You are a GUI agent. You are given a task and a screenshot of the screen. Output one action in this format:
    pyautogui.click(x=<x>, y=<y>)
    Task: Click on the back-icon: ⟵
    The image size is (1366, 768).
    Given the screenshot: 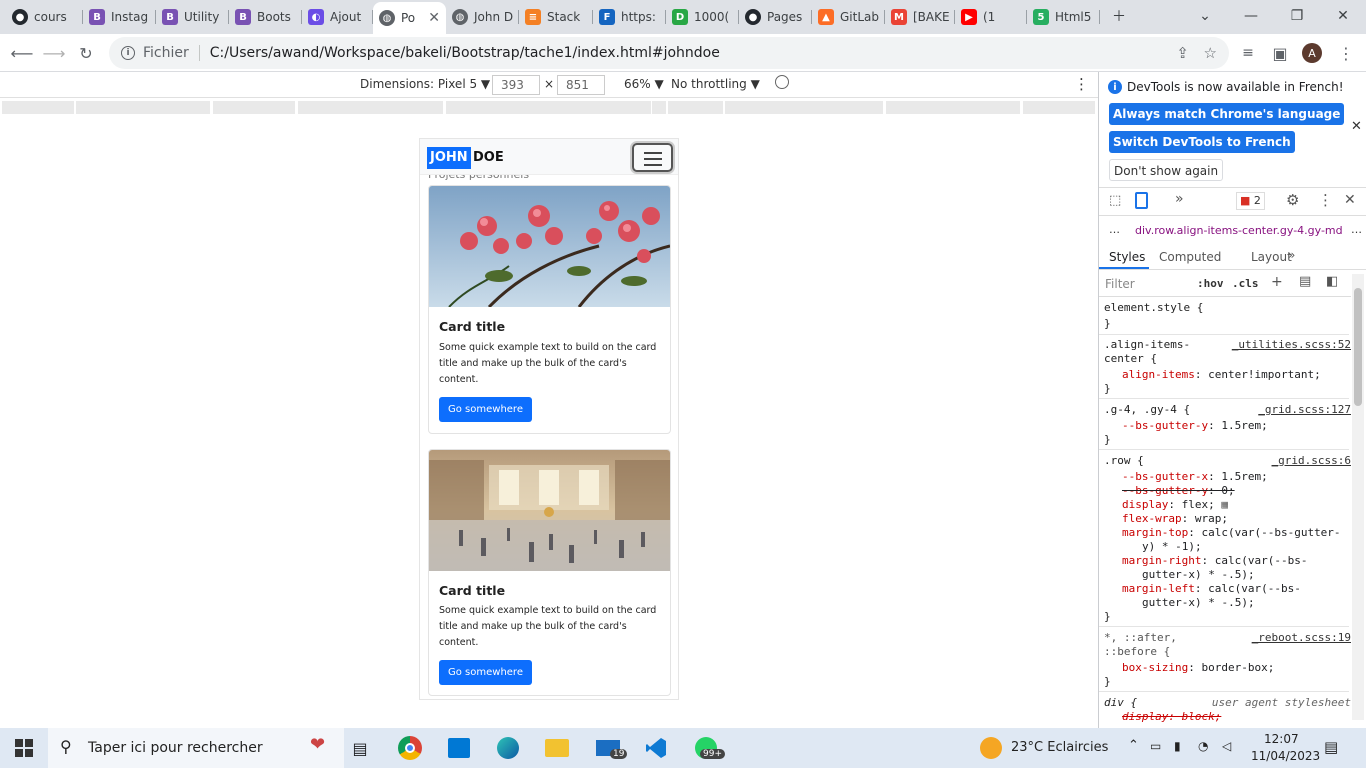 What is the action you would take?
    pyautogui.click(x=22, y=53)
    